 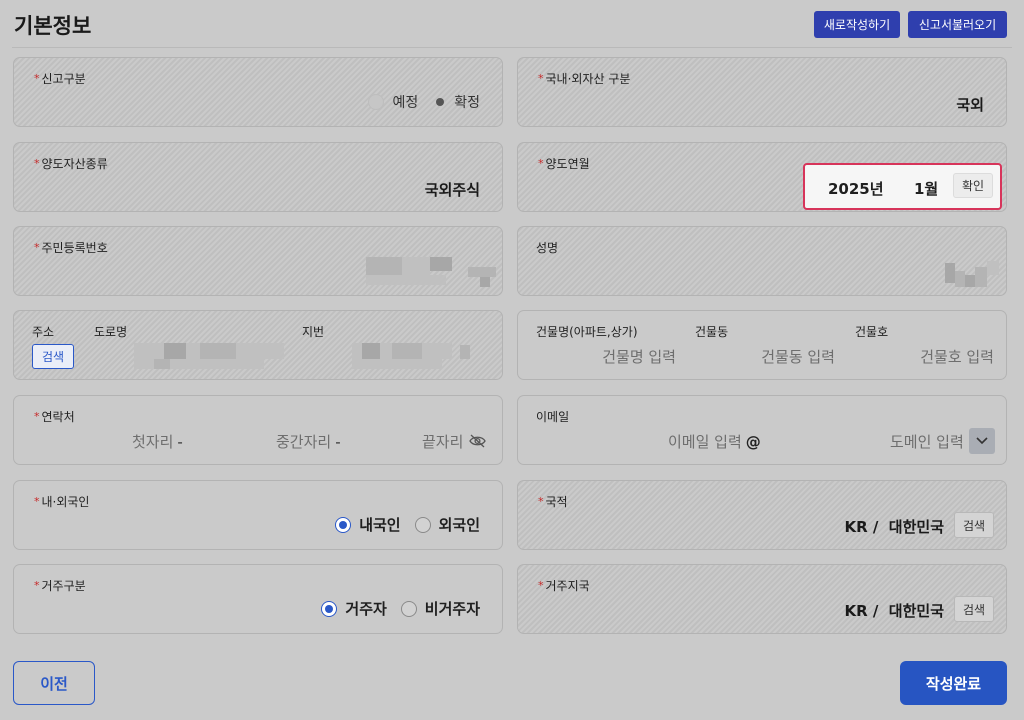 I want to click on contact-label: 연락처, so click(x=58, y=417).